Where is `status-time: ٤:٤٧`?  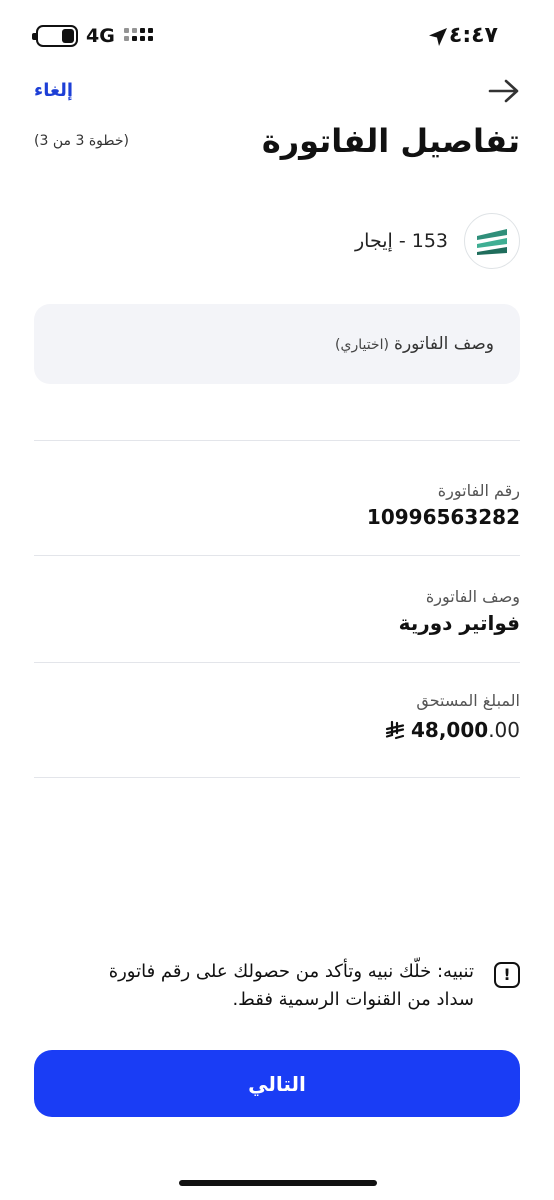
status-time: ٤:٤٧ is located at coordinates (473, 35).